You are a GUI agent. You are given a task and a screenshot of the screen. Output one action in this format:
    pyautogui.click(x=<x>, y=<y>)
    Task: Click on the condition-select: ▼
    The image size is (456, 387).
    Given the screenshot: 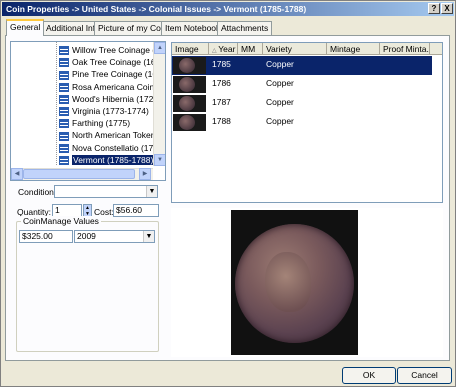 What is the action you would take?
    pyautogui.click(x=106, y=191)
    